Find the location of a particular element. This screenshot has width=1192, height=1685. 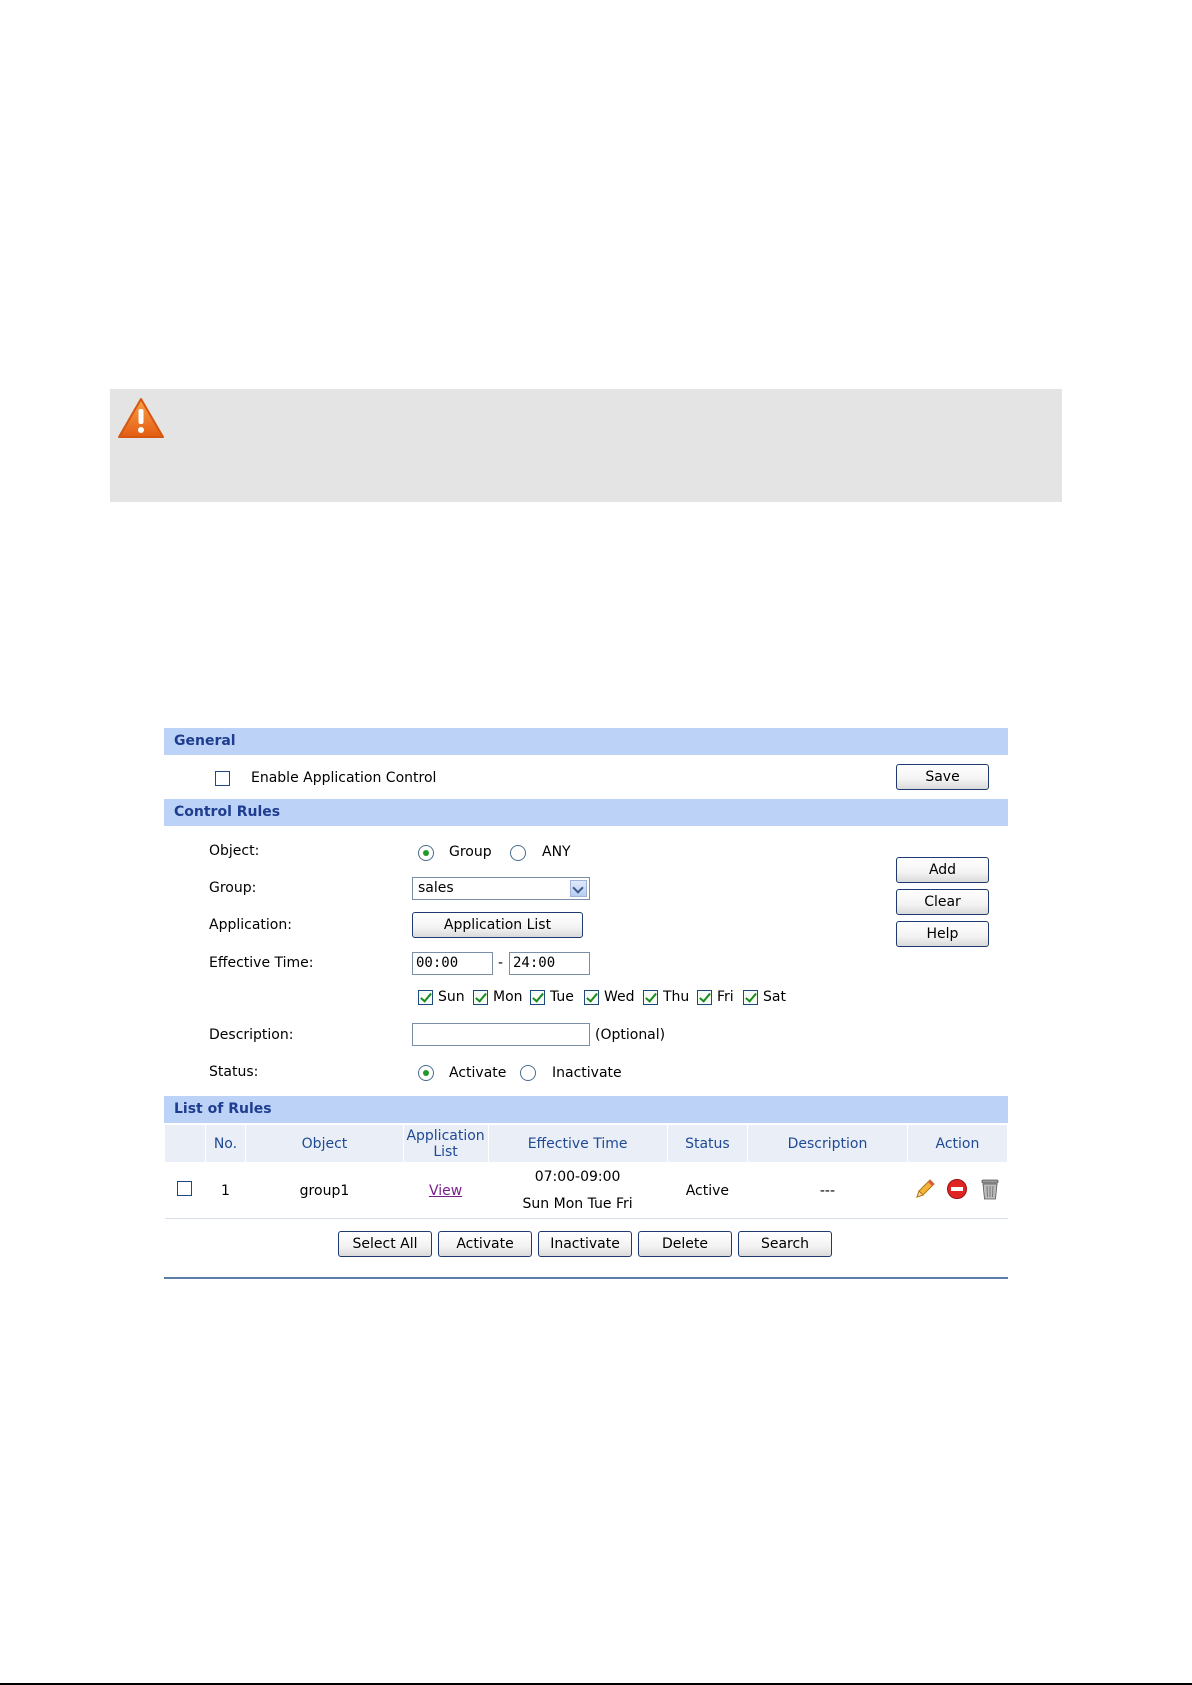

group-select: sales is located at coordinates (501, 888).